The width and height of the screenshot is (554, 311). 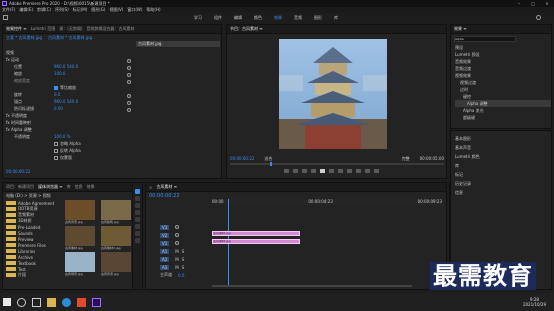 What do you see at coordinates (256, 233) in the screenshot?
I see `timeline-clip-v2: 古风素材.jpg` at bounding box center [256, 233].